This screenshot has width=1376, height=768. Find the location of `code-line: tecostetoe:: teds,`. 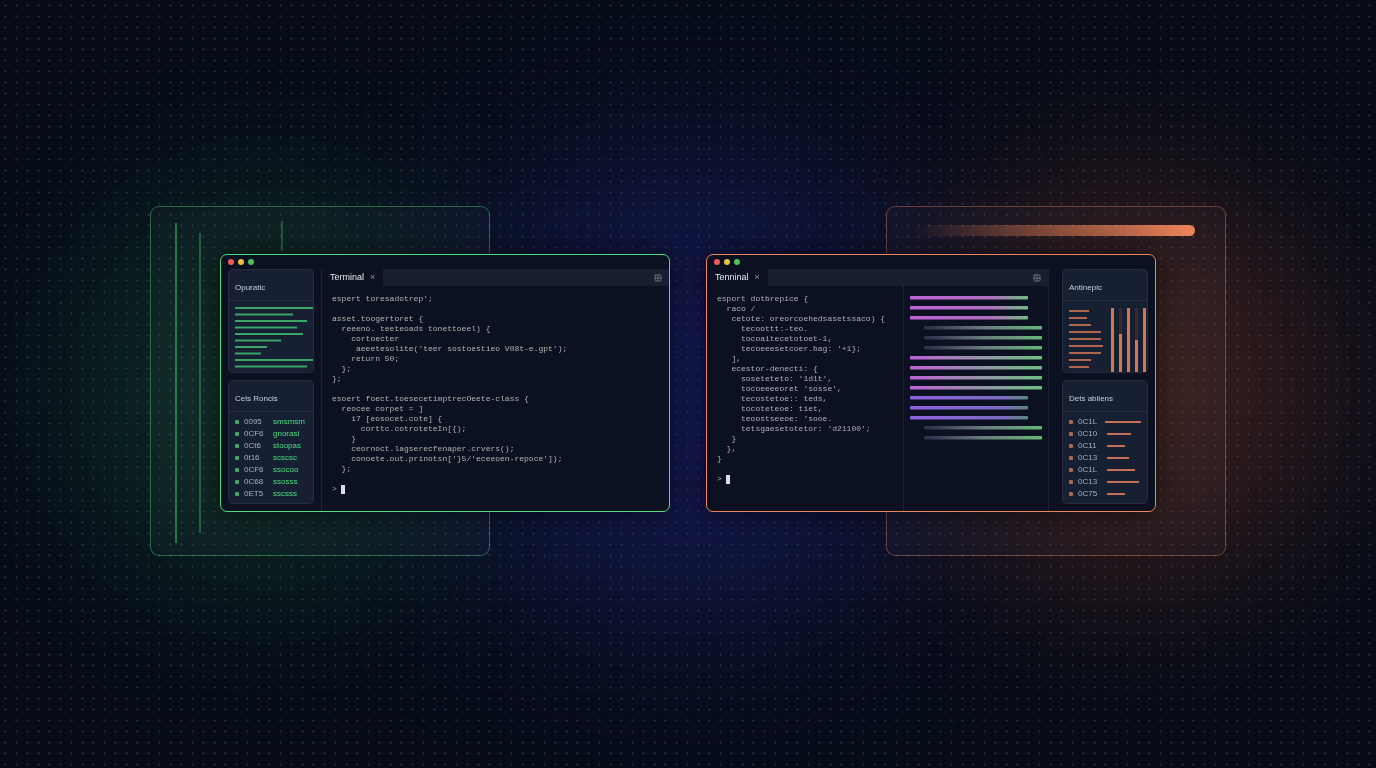

code-line: tecostetoe:: teds, is located at coordinates (784, 399).